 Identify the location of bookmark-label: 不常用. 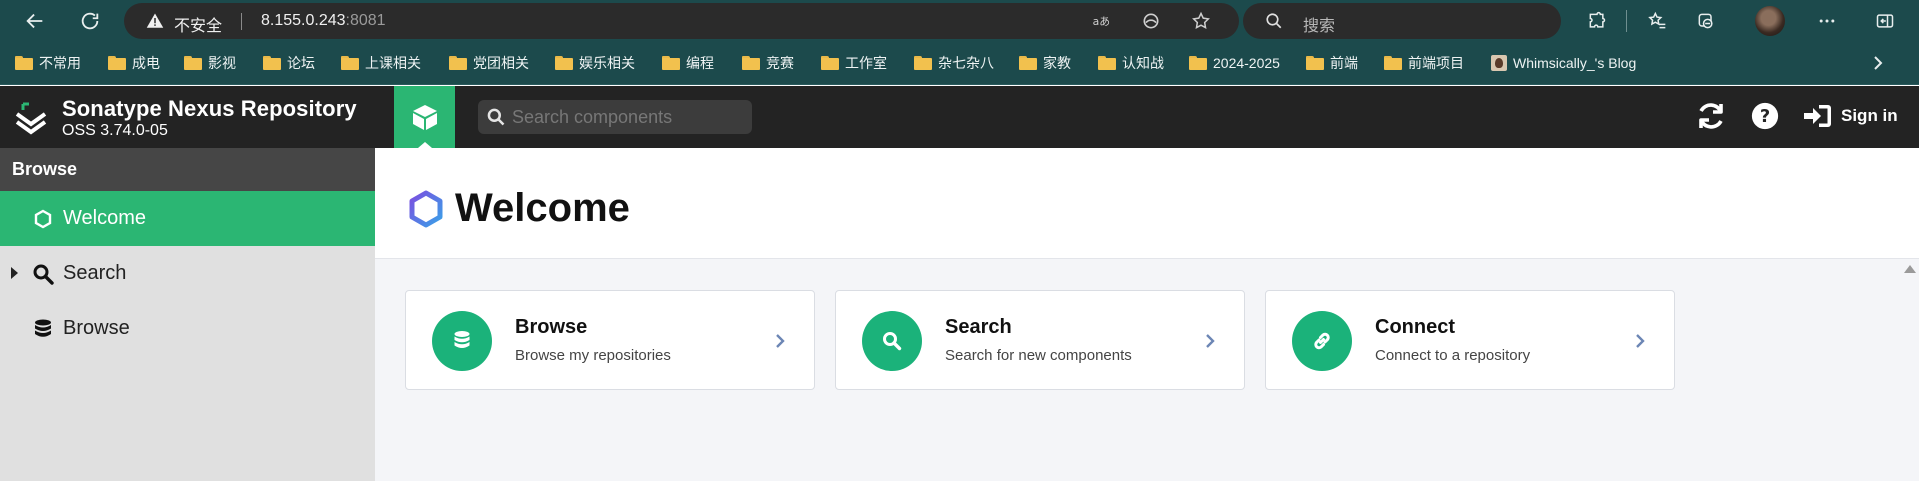
(60, 63).